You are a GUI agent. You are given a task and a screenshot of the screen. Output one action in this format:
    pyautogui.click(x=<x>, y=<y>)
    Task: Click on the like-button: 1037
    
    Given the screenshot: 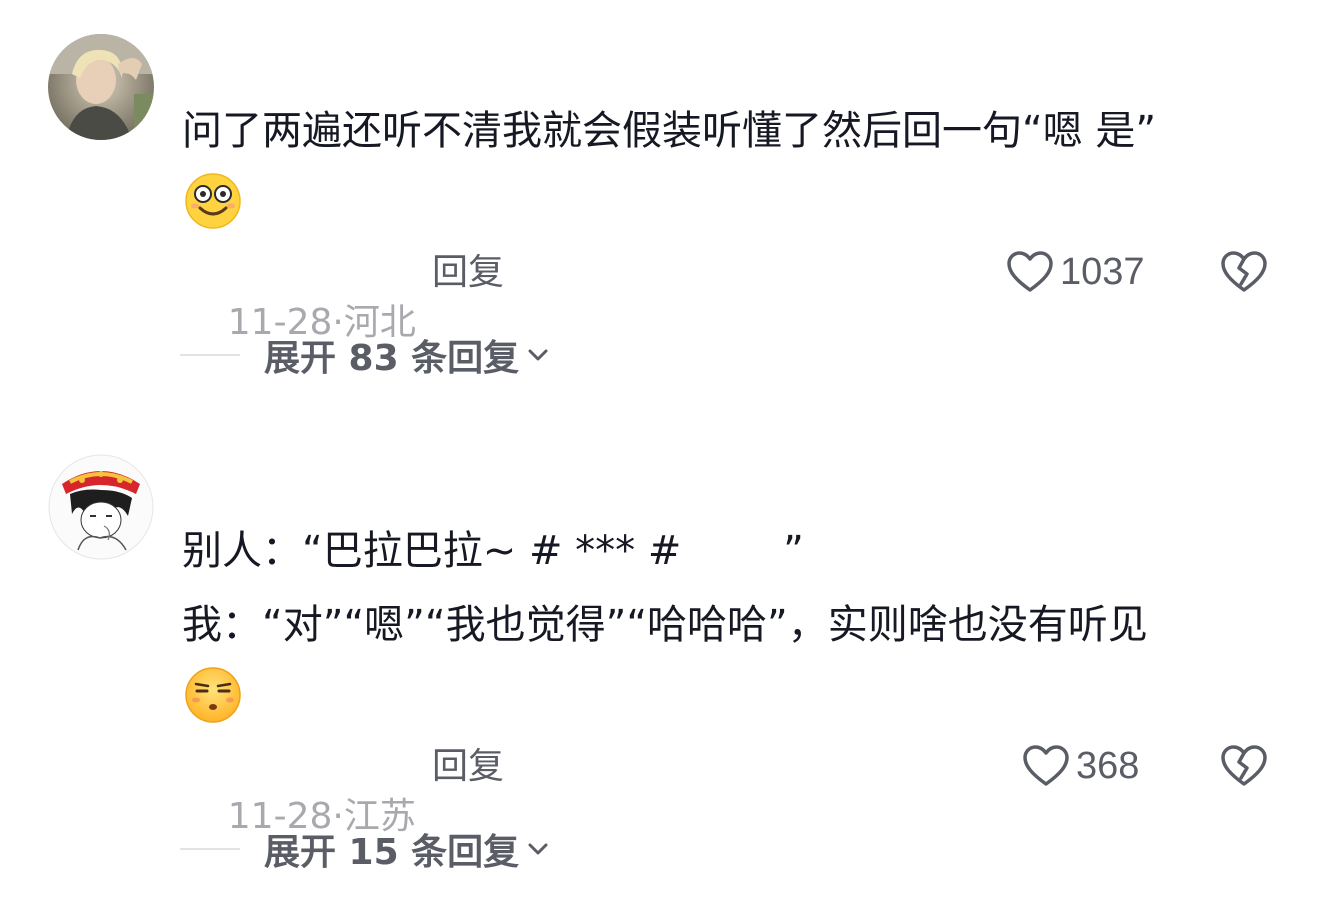 What is the action you would take?
    pyautogui.click(x=1075, y=272)
    